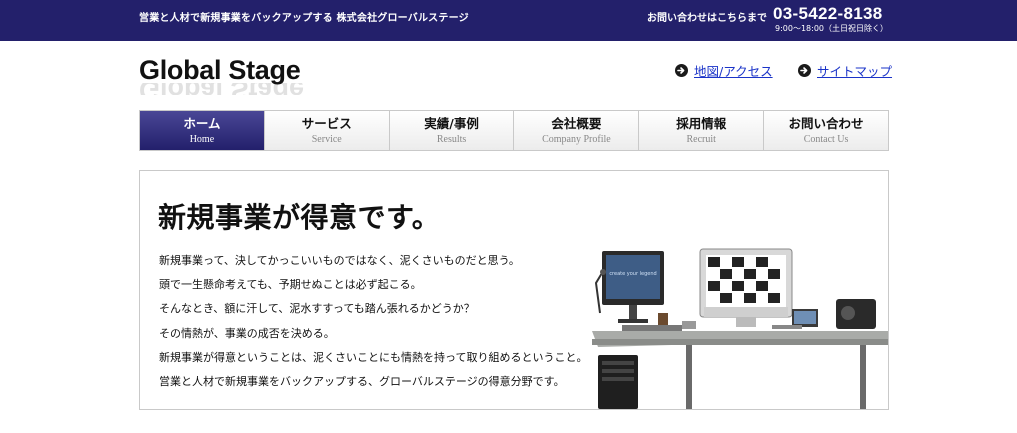  I want to click on sitemap-label: サイトマップ, so click(855, 71).